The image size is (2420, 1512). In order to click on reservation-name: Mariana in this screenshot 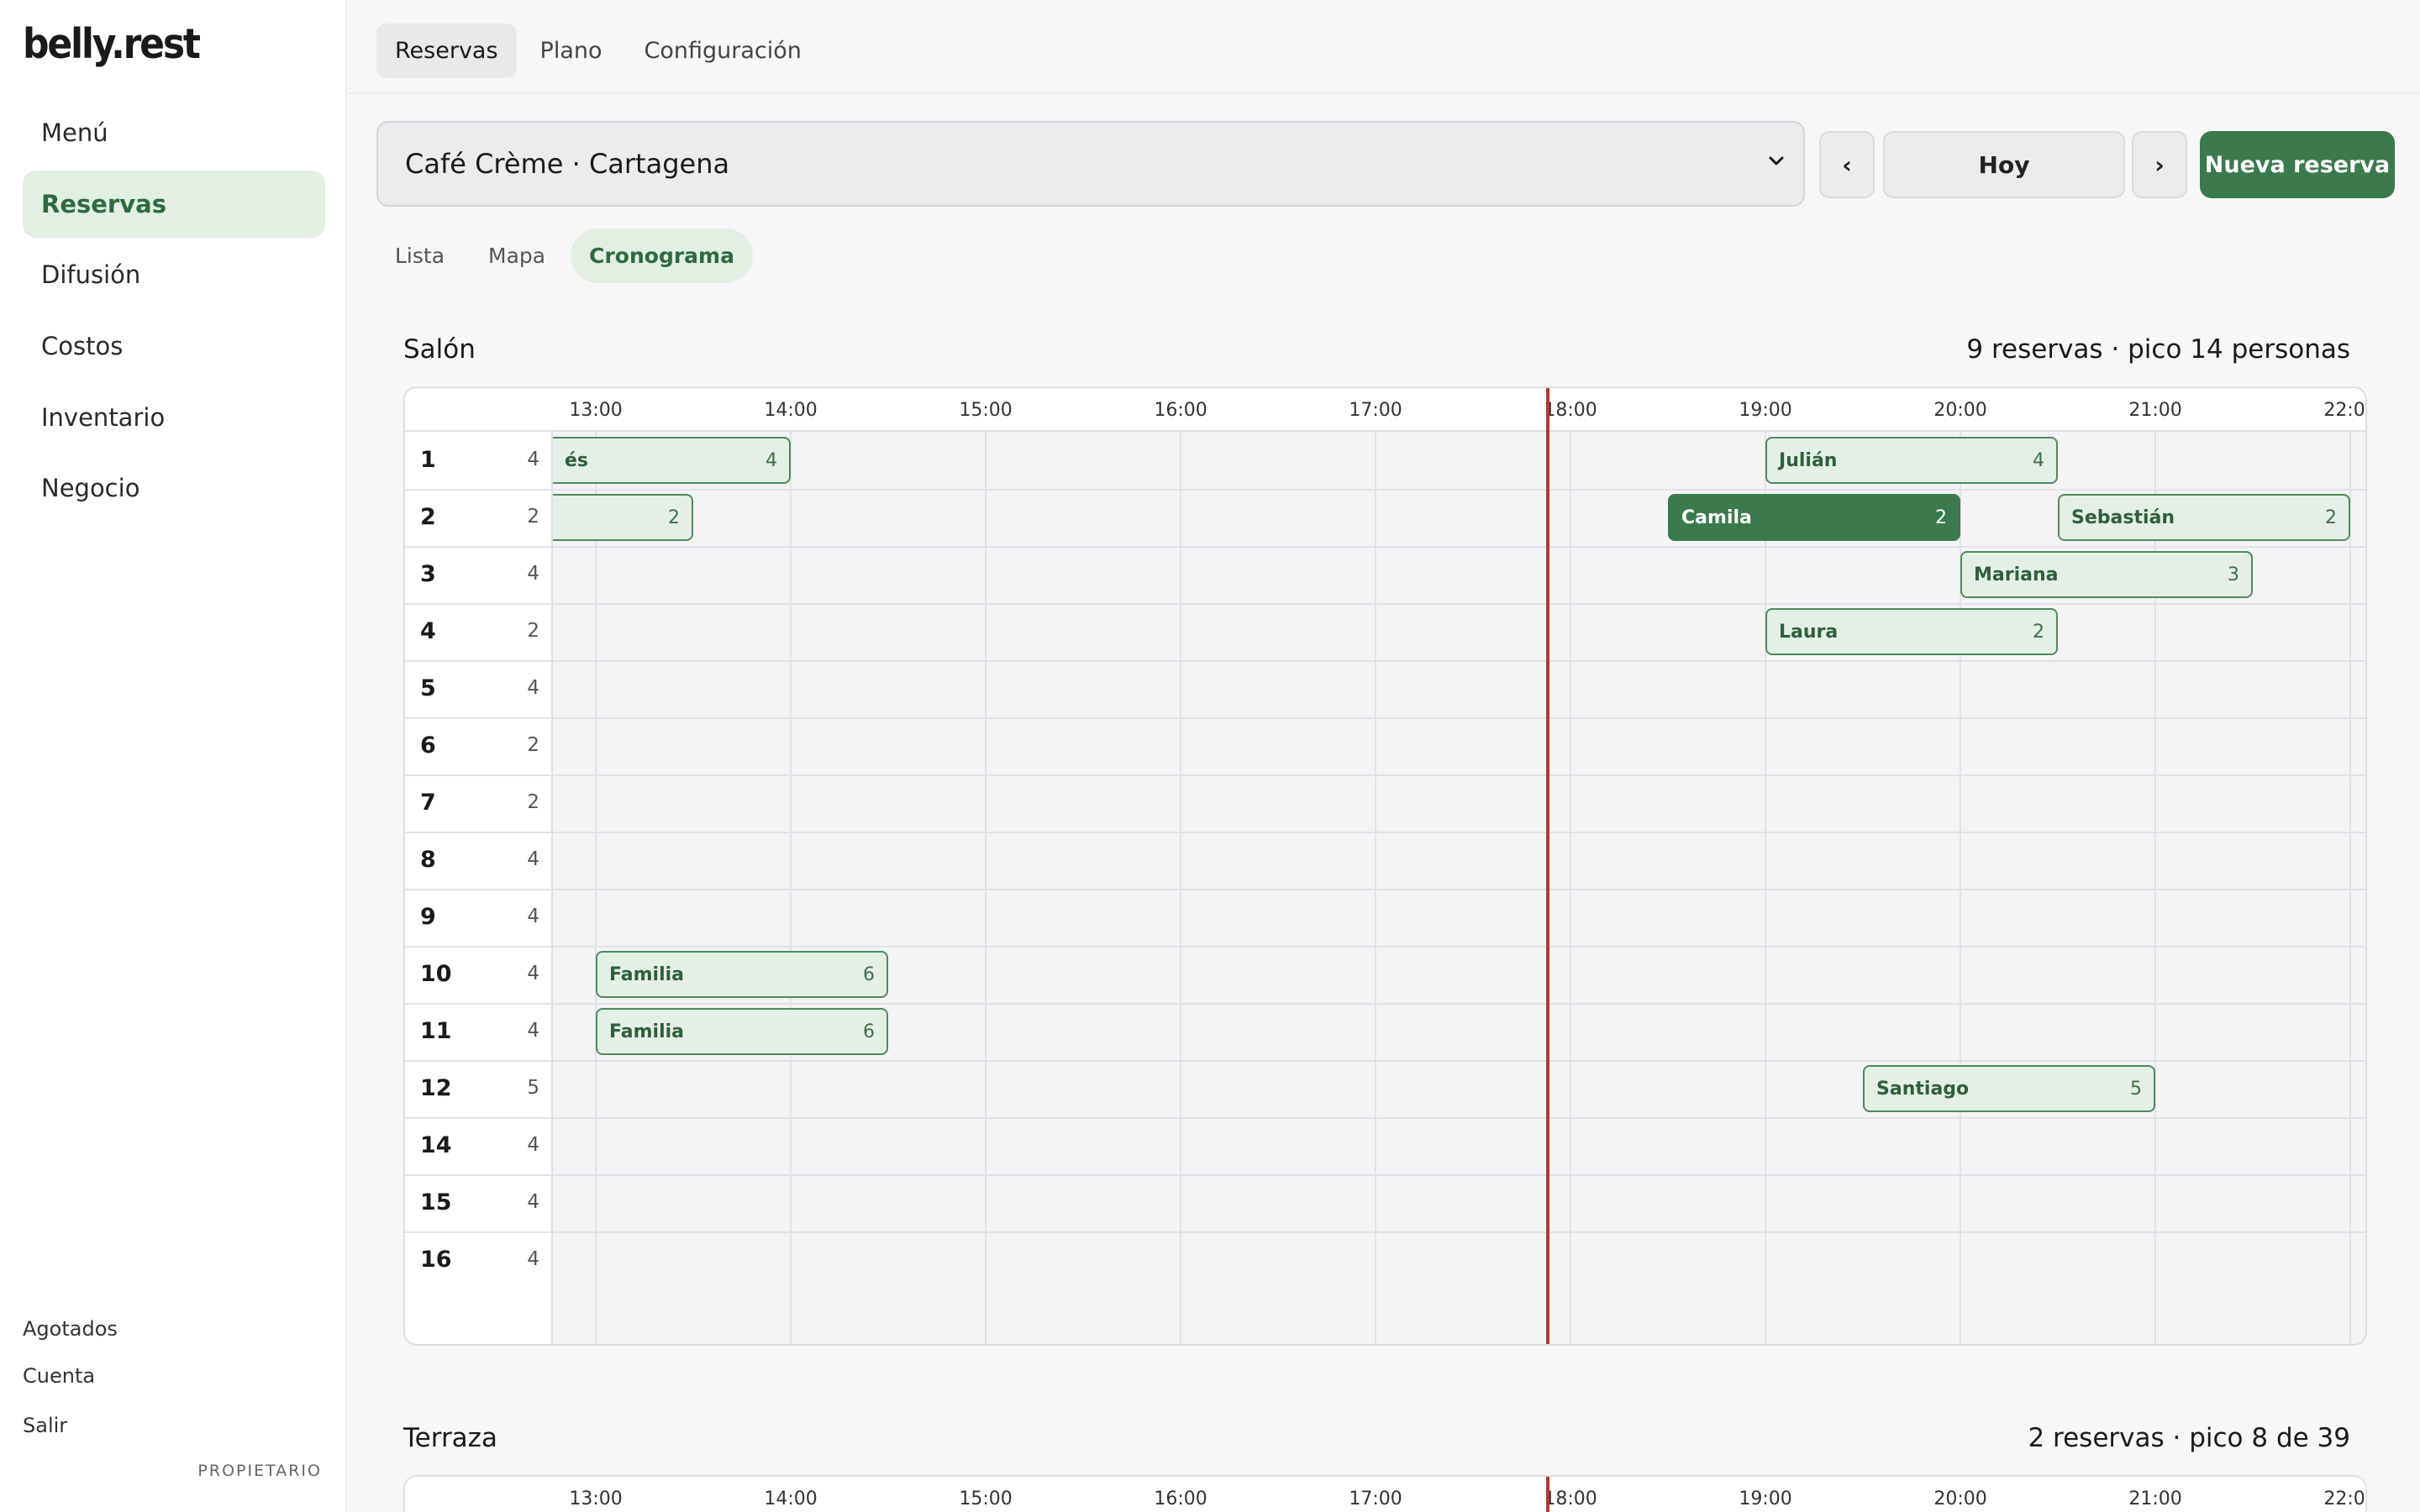, I will do `click(2016, 574)`.